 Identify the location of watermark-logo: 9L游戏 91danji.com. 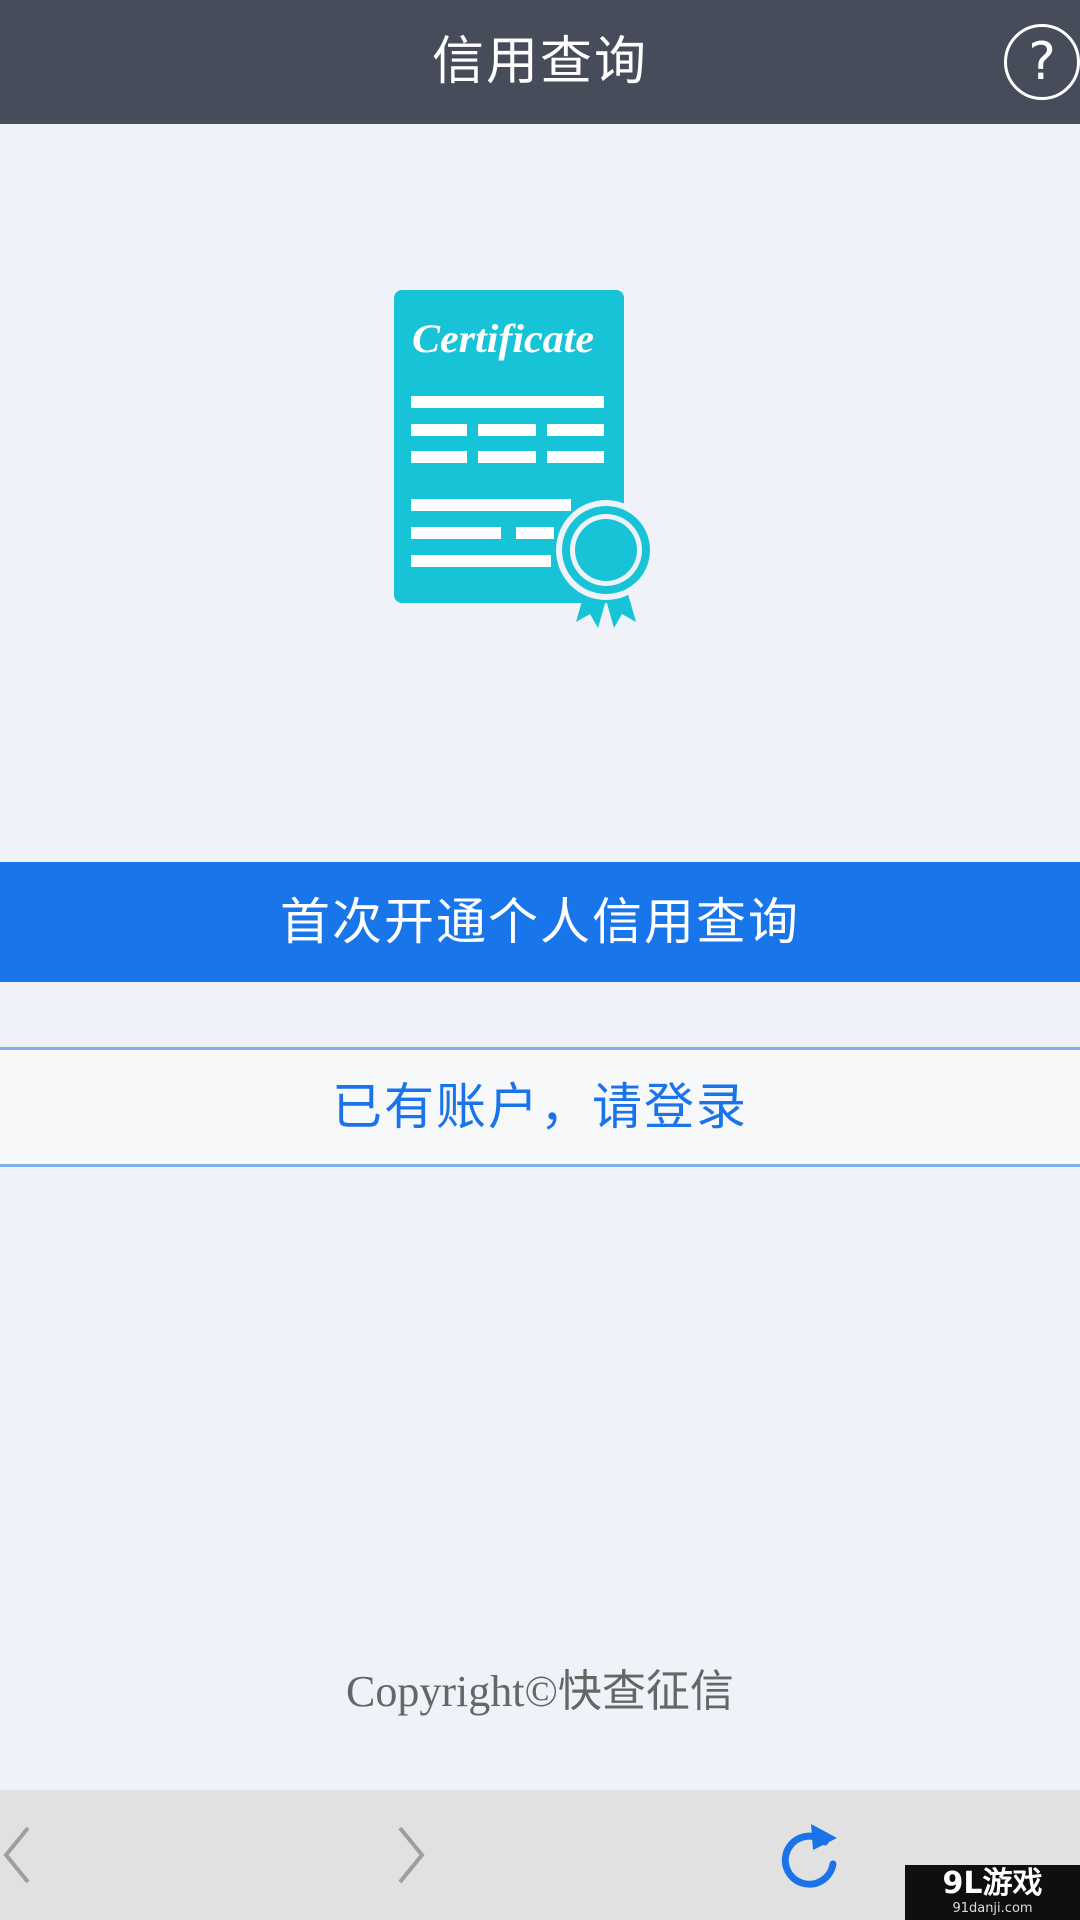
(992, 1892).